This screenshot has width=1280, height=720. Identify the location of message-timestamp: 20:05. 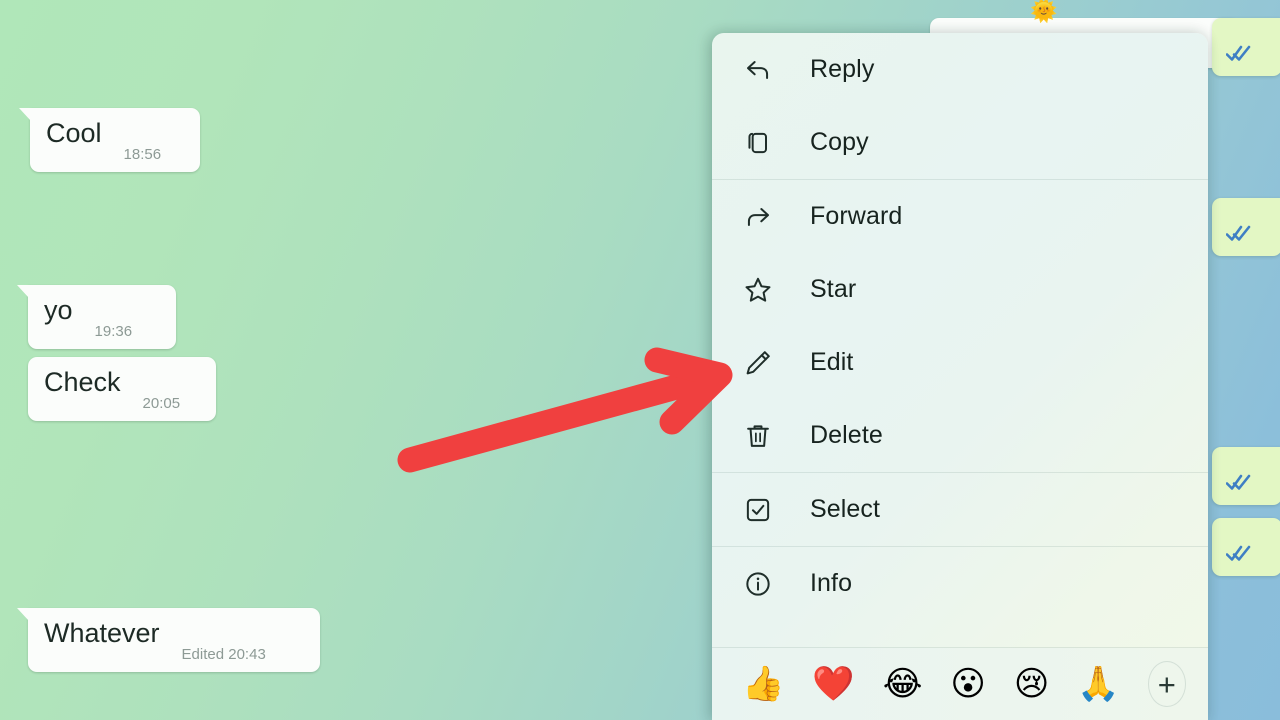
(161, 403).